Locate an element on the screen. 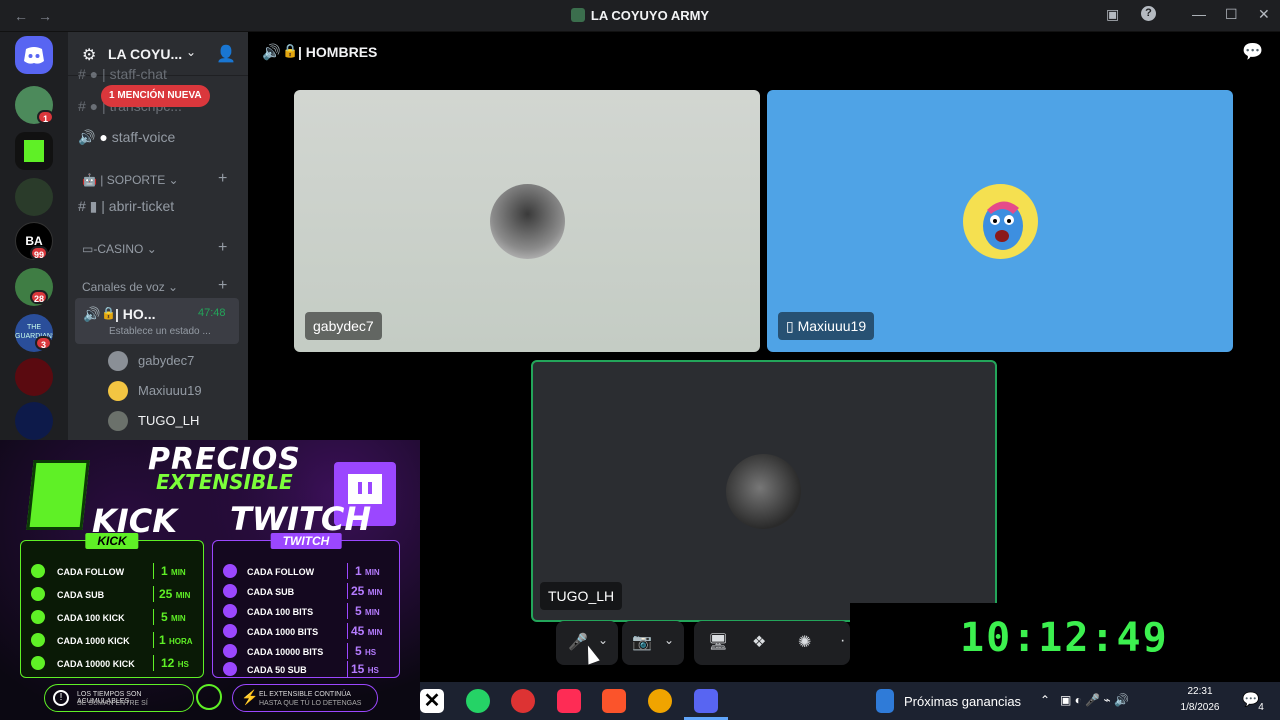 Image resolution: width=1280 pixels, height=720 pixels. camera-off-icon: 📷 is located at coordinates (642, 642).